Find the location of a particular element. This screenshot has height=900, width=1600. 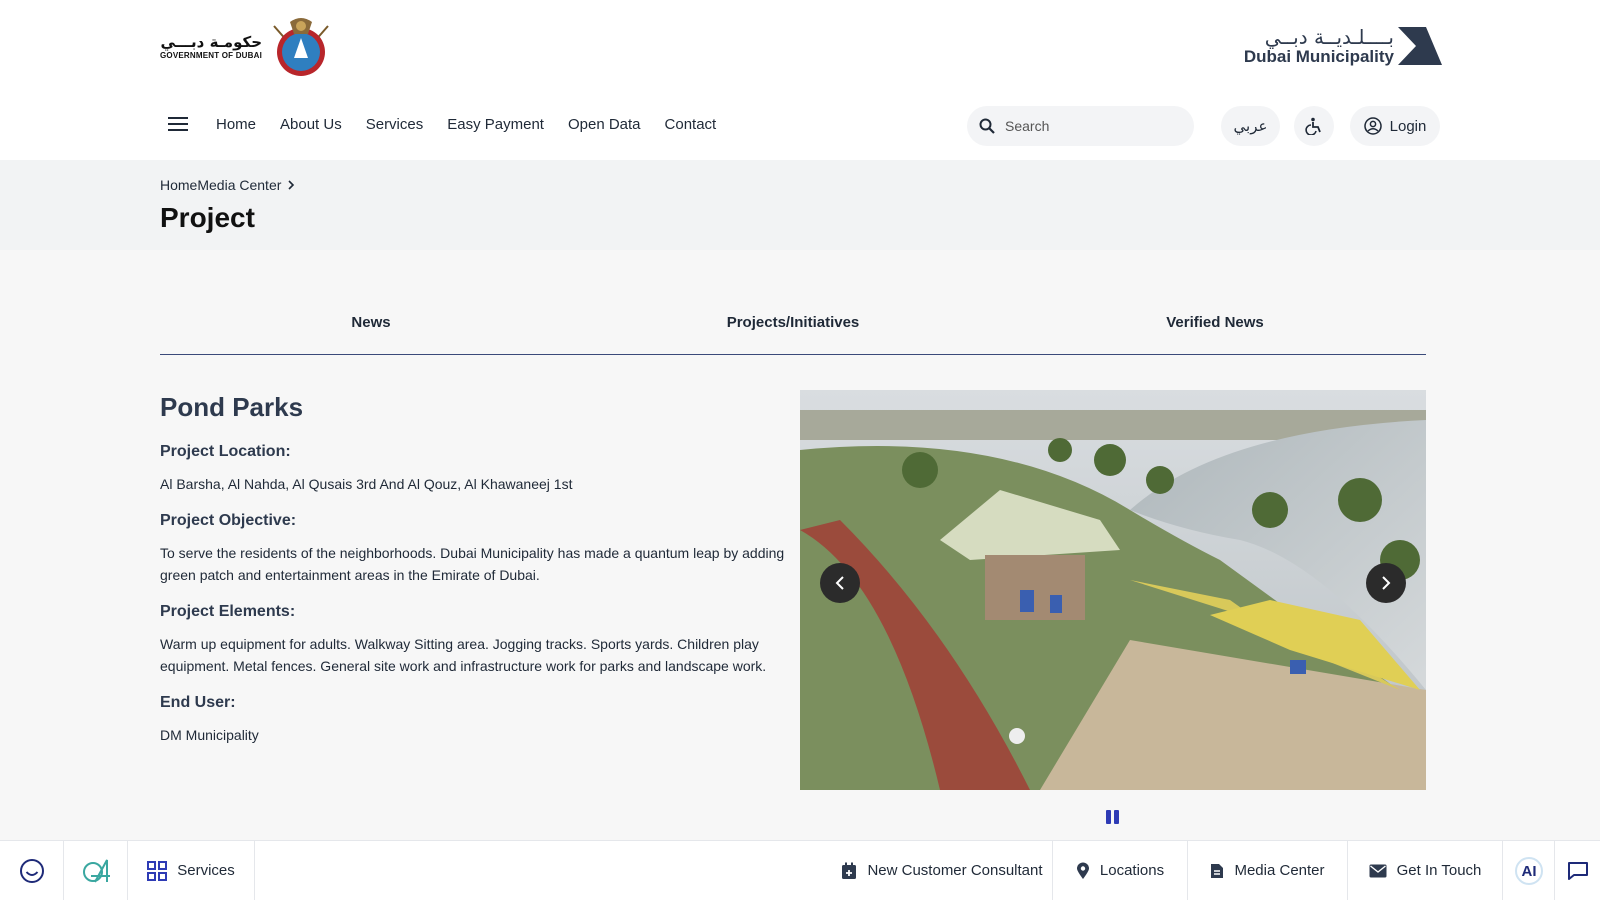

breadcrumb-link: HomeMedia Center is located at coordinates (220, 185).